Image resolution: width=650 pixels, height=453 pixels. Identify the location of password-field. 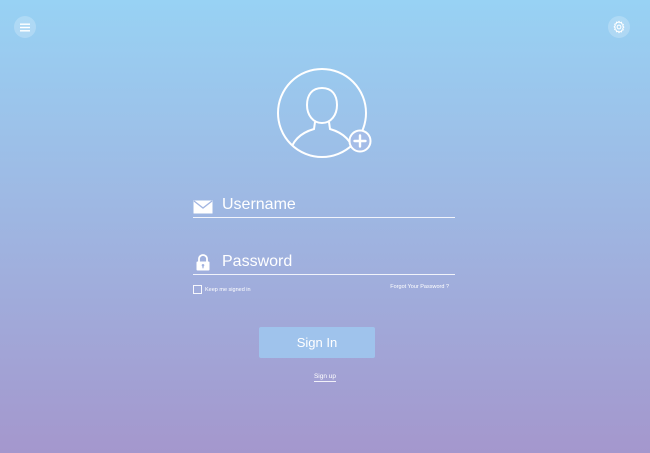
(324, 262).